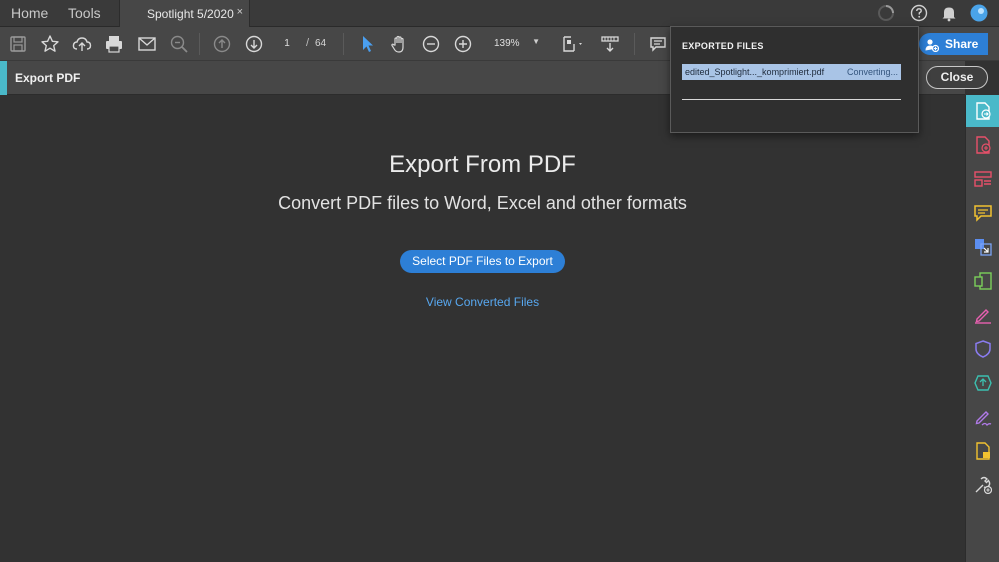 The width and height of the screenshot is (999, 562). Describe the element at coordinates (574, 44) in the screenshot. I see `page-display-icon` at that location.